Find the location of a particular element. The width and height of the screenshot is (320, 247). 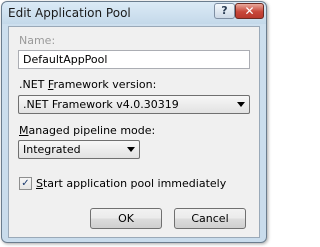

framework-version-value: .NET Framework v4.0.30319 is located at coordinates (101, 104).